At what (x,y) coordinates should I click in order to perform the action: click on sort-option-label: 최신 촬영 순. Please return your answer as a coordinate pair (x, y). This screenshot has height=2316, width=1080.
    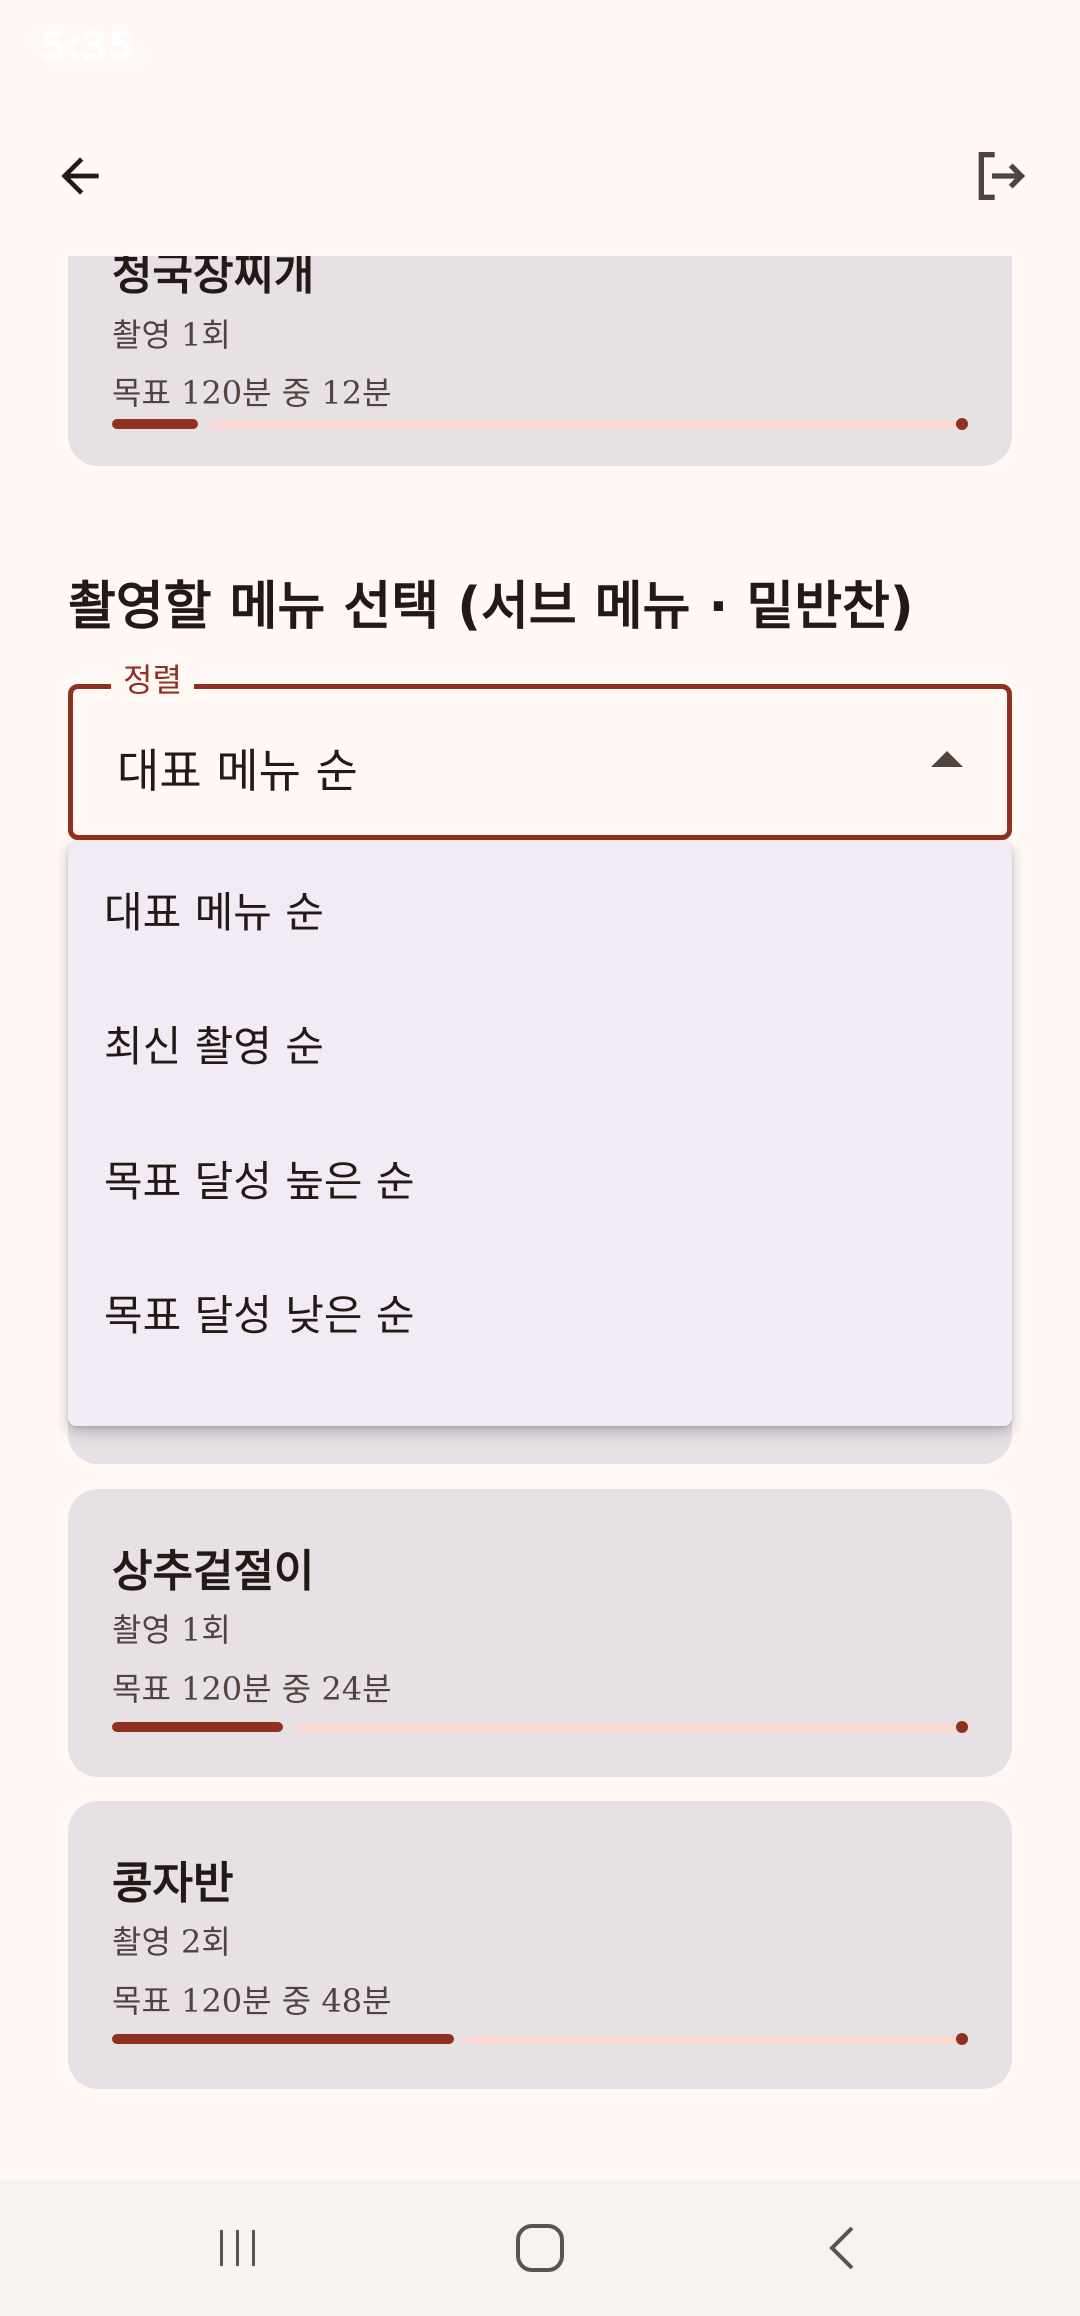
    Looking at the image, I should click on (214, 1046).